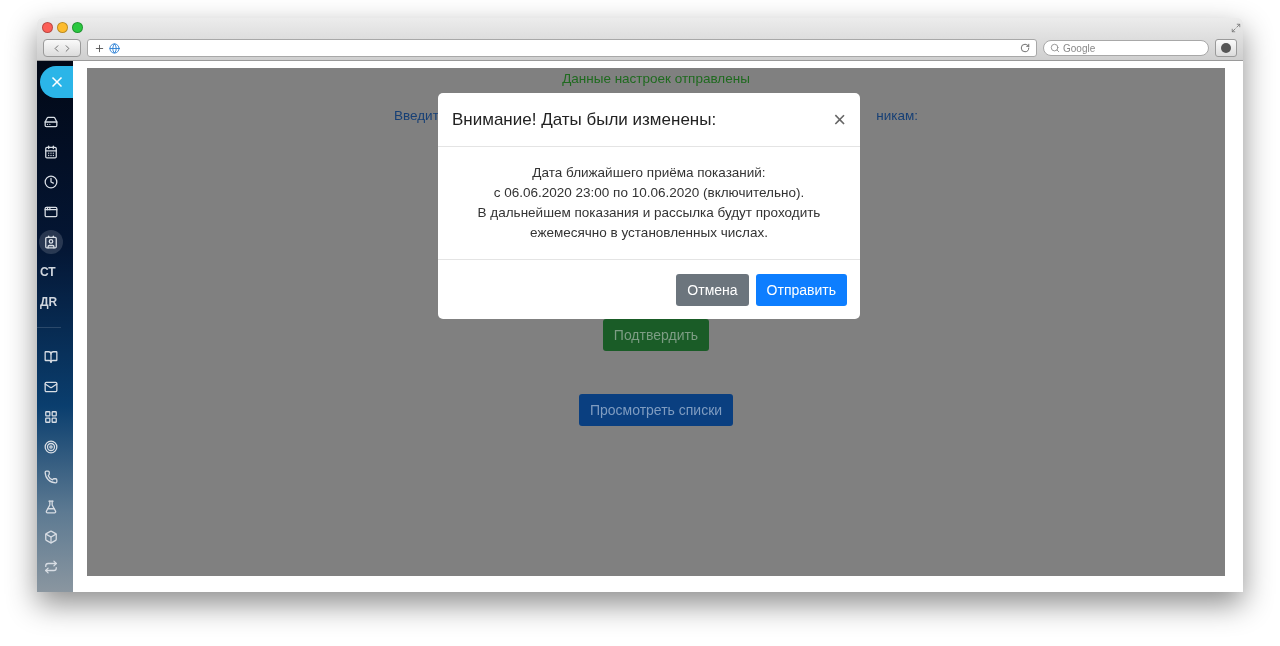 The image size is (1280, 646). I want to click on modal-text: В дальнейшем показания и рассылка будут проходить, so click(649, 213).